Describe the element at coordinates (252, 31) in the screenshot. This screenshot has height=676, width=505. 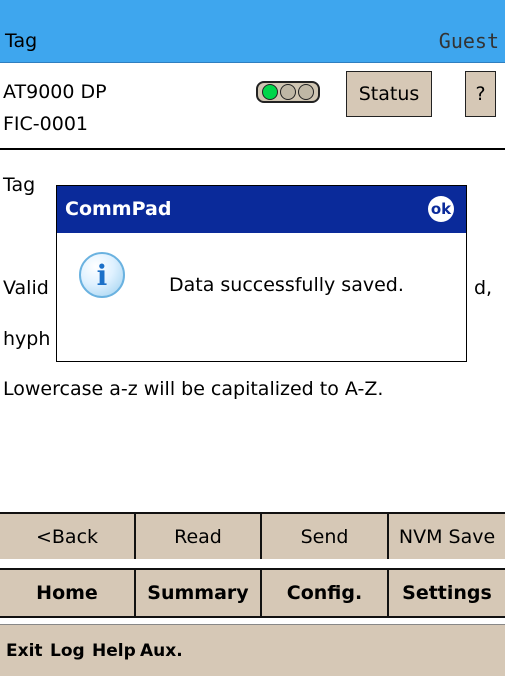
I see `title-bar: Tag Guest` at that location.